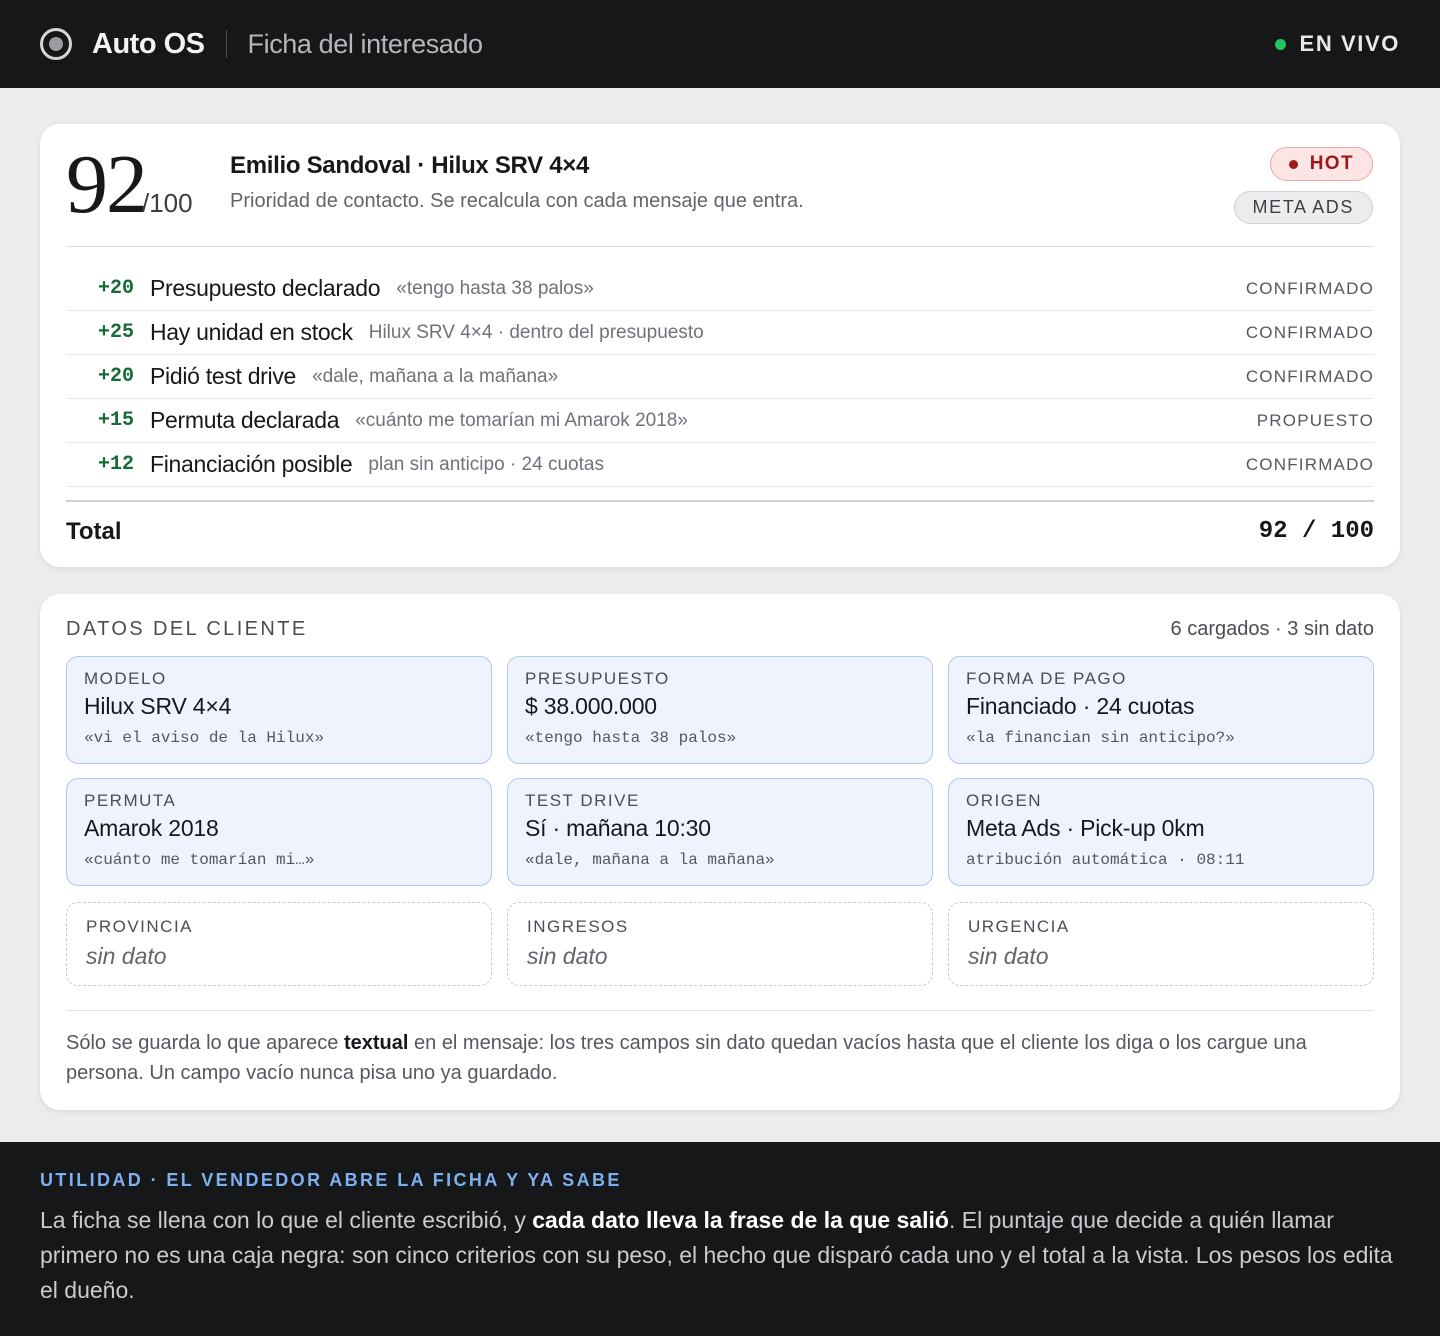  I want to click on field-quote: «dale, mañana a la mañana», so click(650, 860).